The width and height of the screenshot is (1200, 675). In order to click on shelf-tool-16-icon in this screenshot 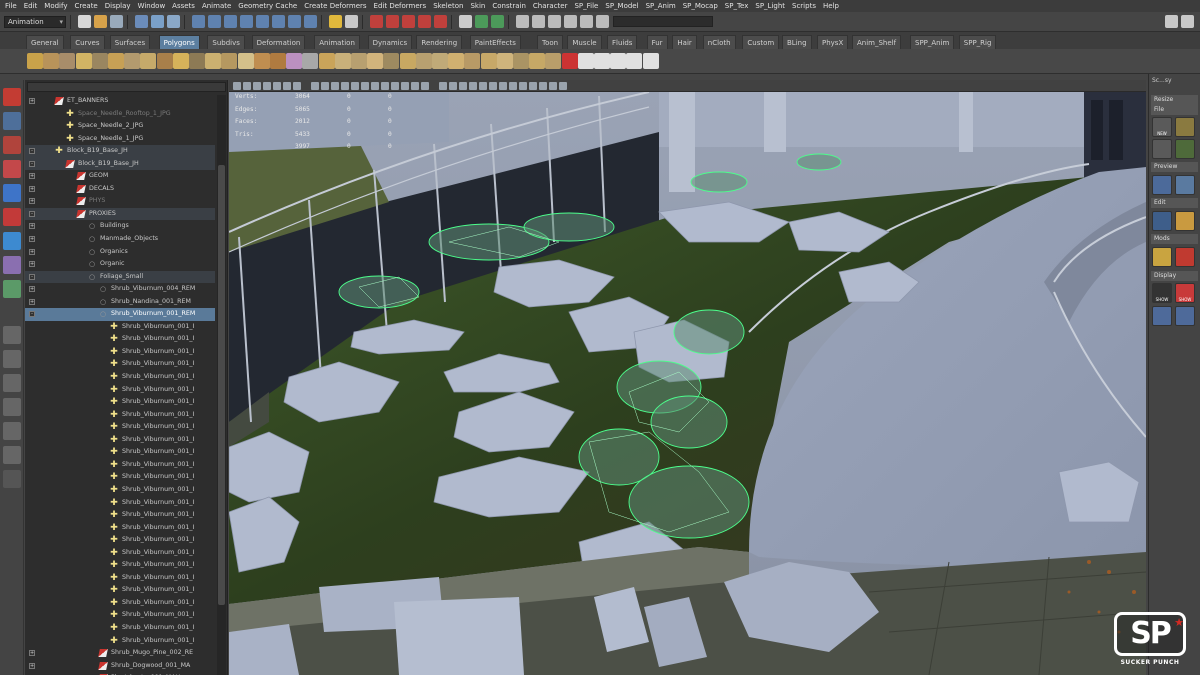, I will do `click(278, 61)`.